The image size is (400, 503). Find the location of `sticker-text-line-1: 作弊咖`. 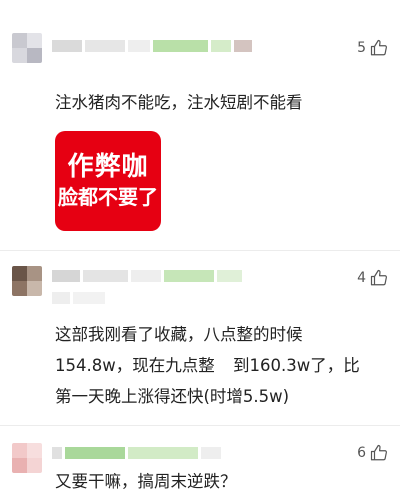

sticker-text-line-1: 作弊咖 is located at coordinates (108, 167).